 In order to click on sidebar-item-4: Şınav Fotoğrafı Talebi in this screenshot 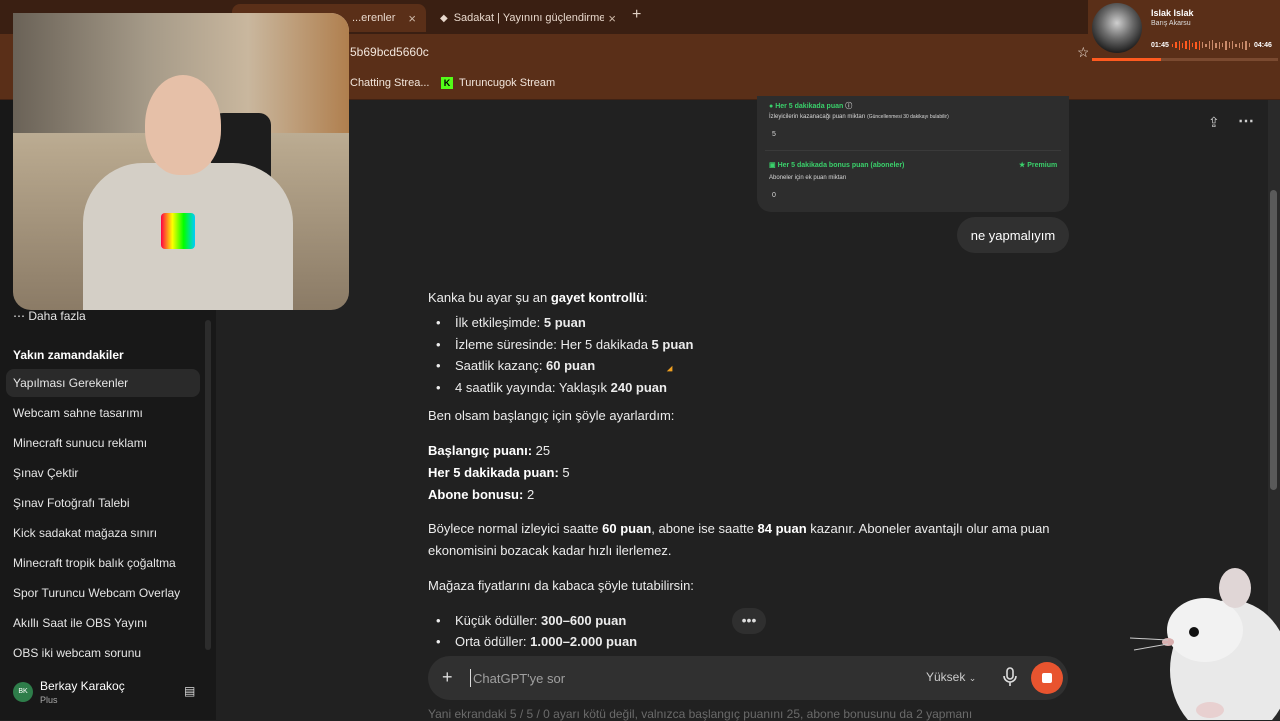, I will do `click(71, 503)`.